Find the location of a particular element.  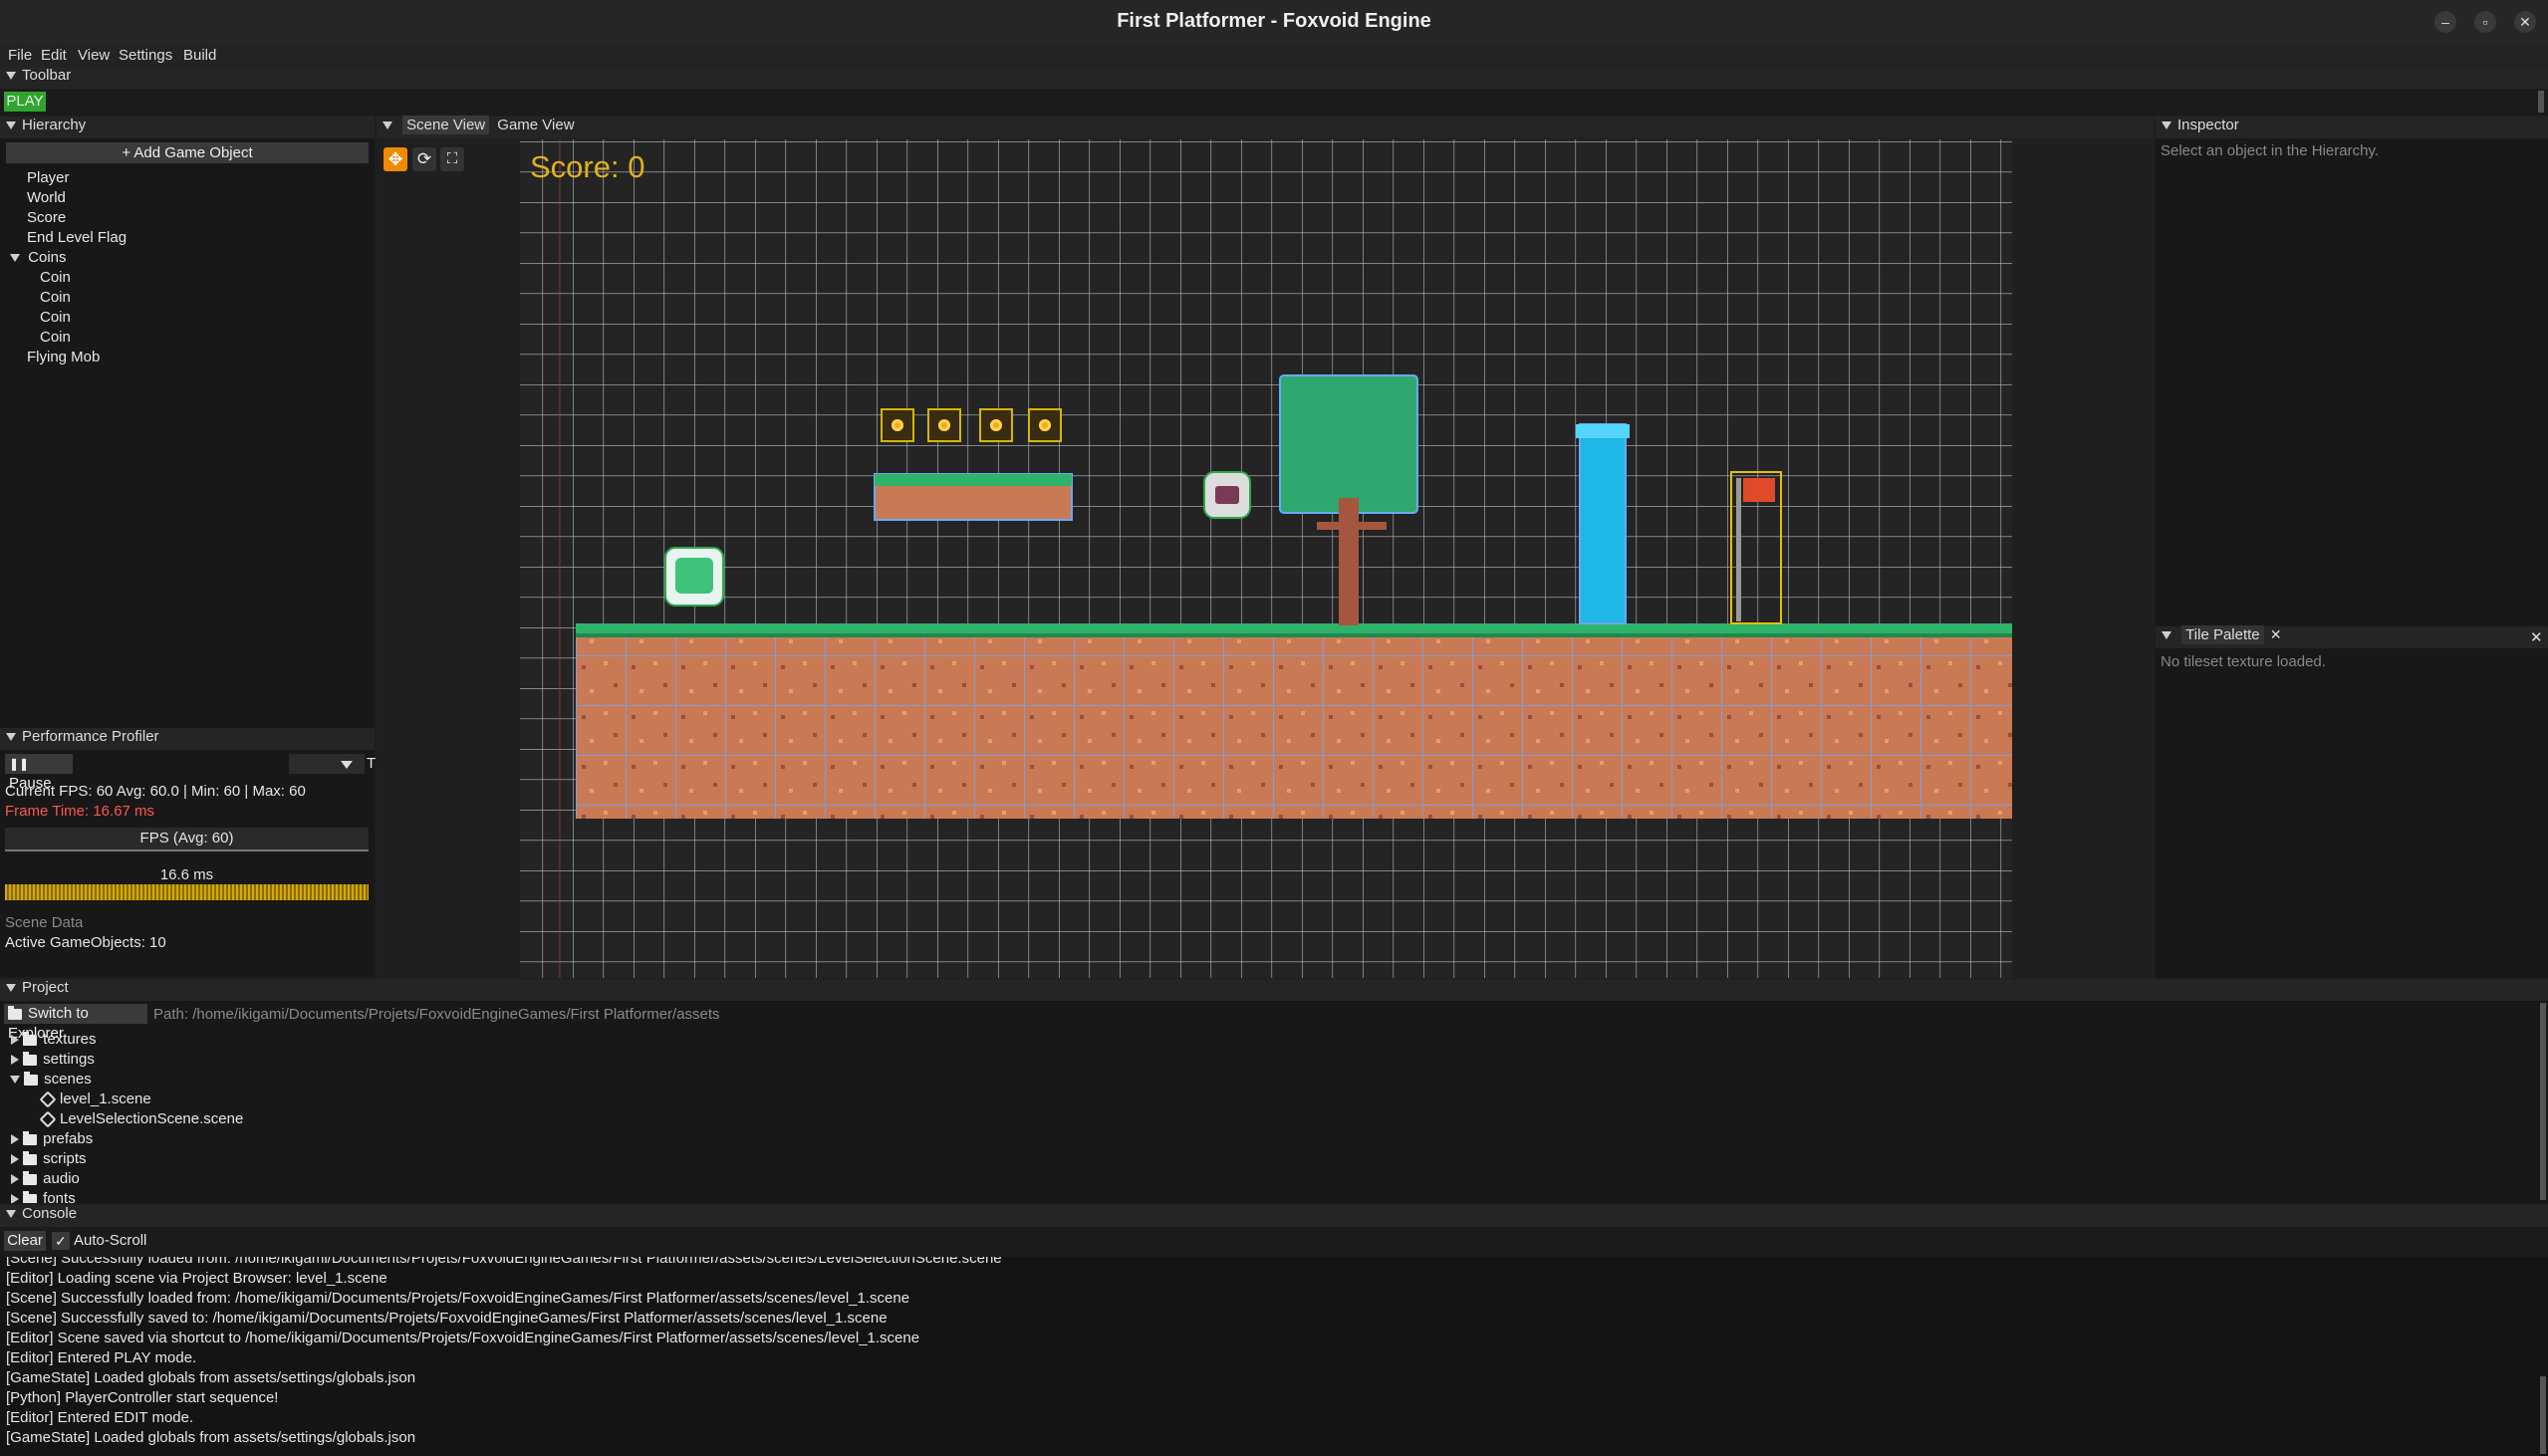

menu-build: Build is located at coordinates (199, 55).